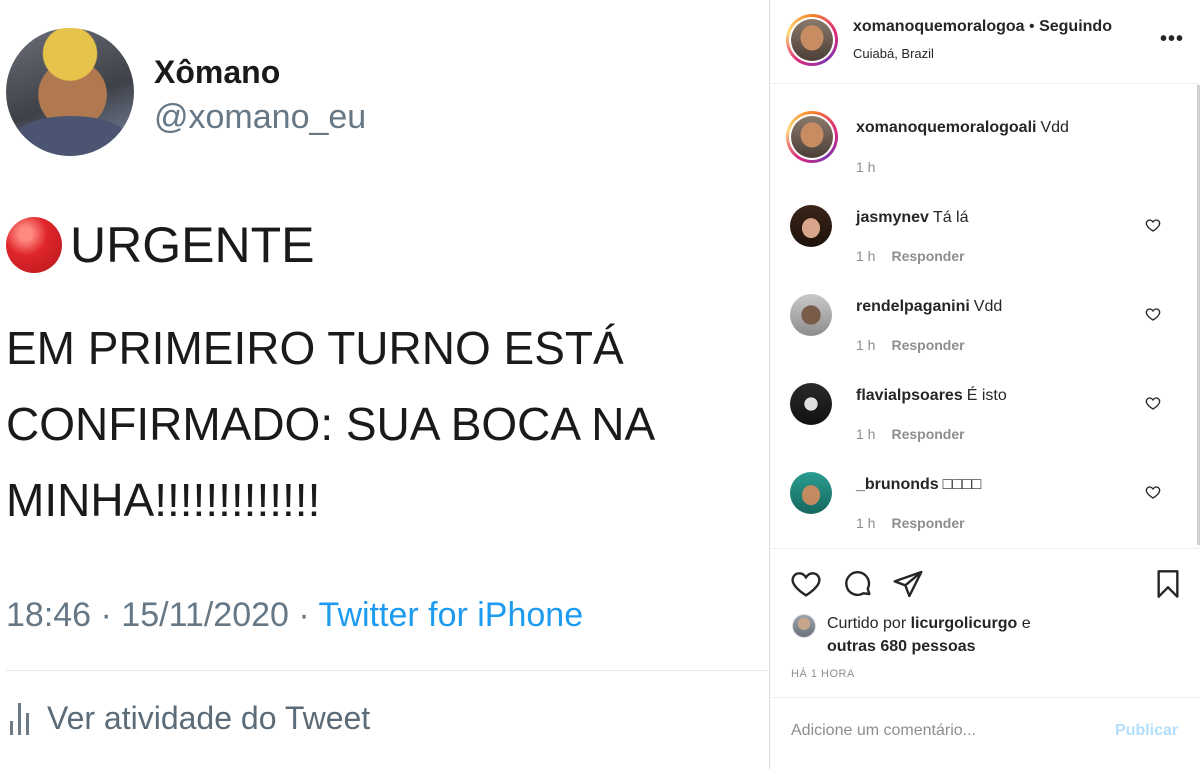 This screenshot has width=1200, height=769. I want to click on divider, so click(387, 670).